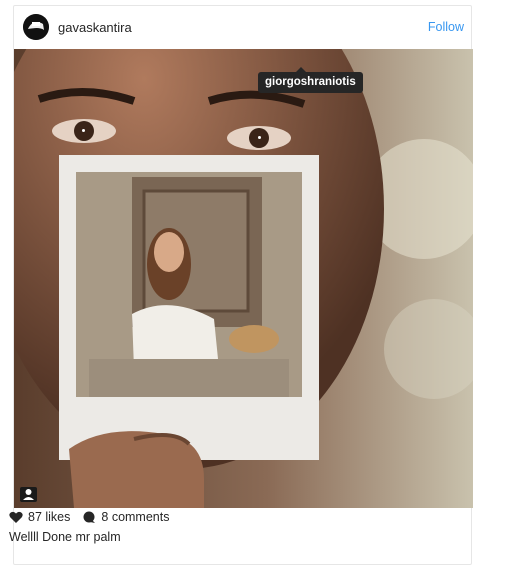 The image size is (521, 565). What do you see at coordinates (310, 80) in the screenshot?
I see `tagged-user-tooltip: giorgoshraniotis` at bounding box center [310, 80].